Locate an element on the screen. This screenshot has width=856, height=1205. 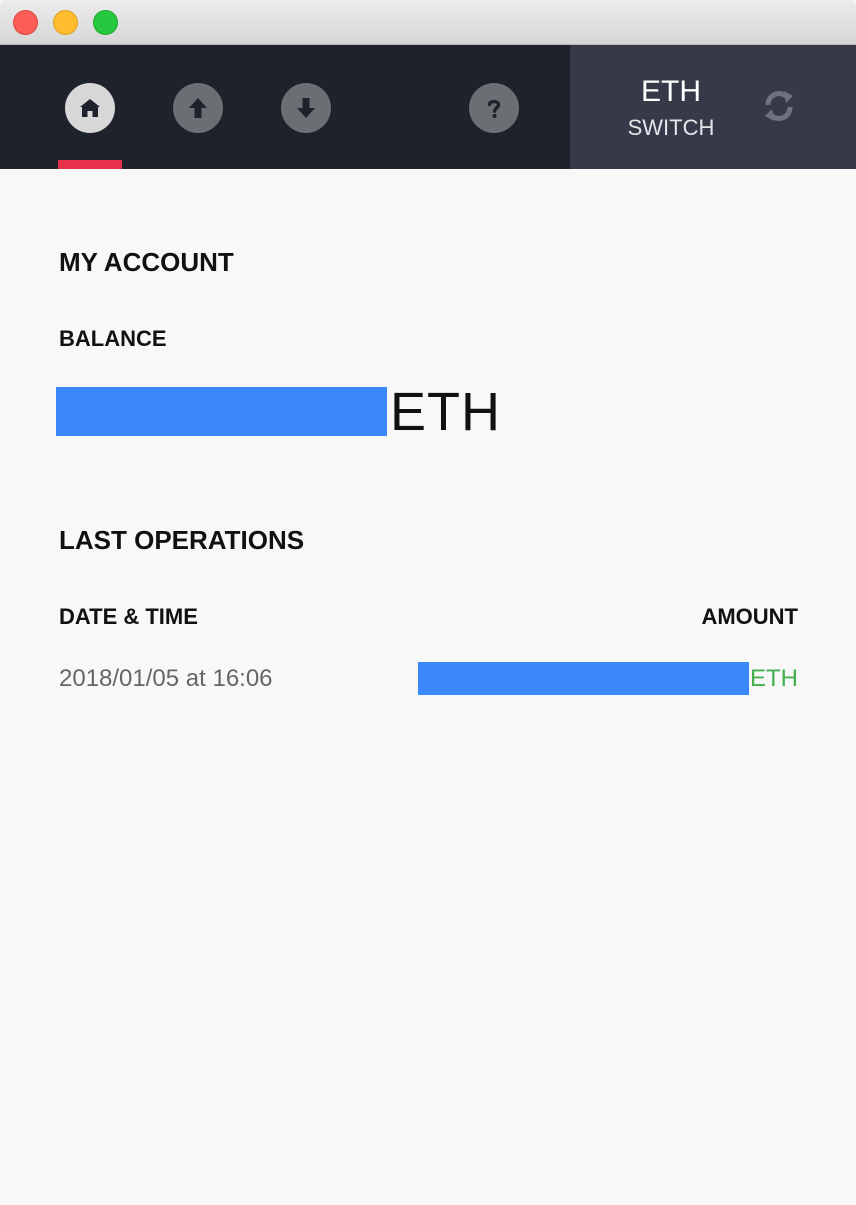
operation-amount-unit: ETH is located at coordinates (774, 678).